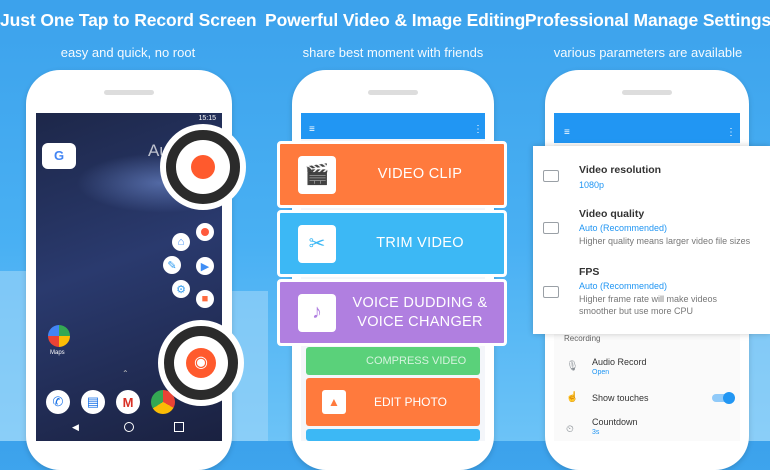  I want to click on record-bubble-inner, so click(203, 167).